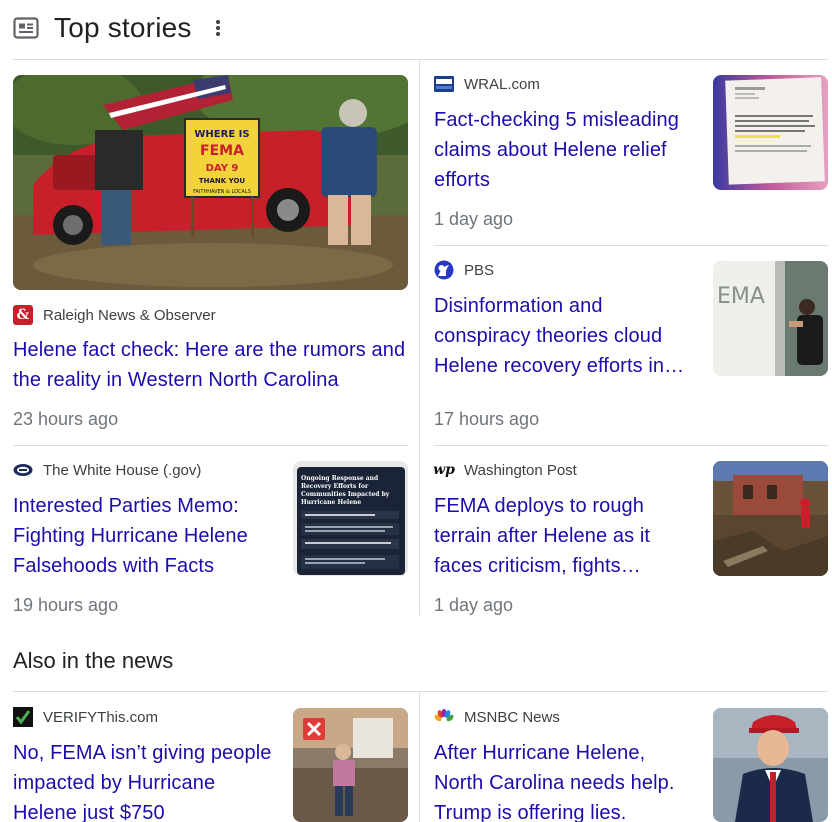 The image size is (832, 822). I want to click on source-name: Washington Post, so click(520, 470).